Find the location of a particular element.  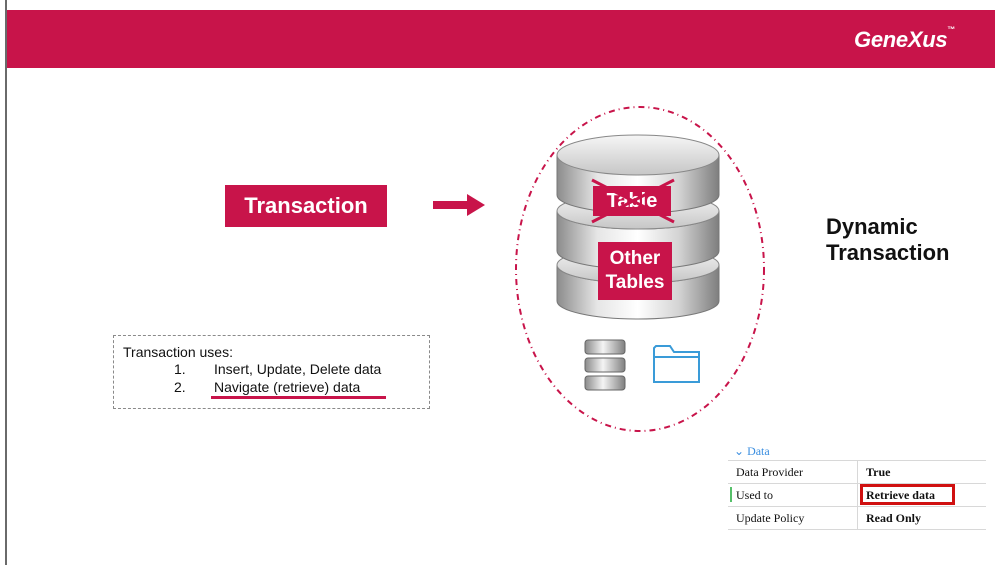

uses-item-2: 2. Navigate (retrieve) data is located at coordinates (267, 387).